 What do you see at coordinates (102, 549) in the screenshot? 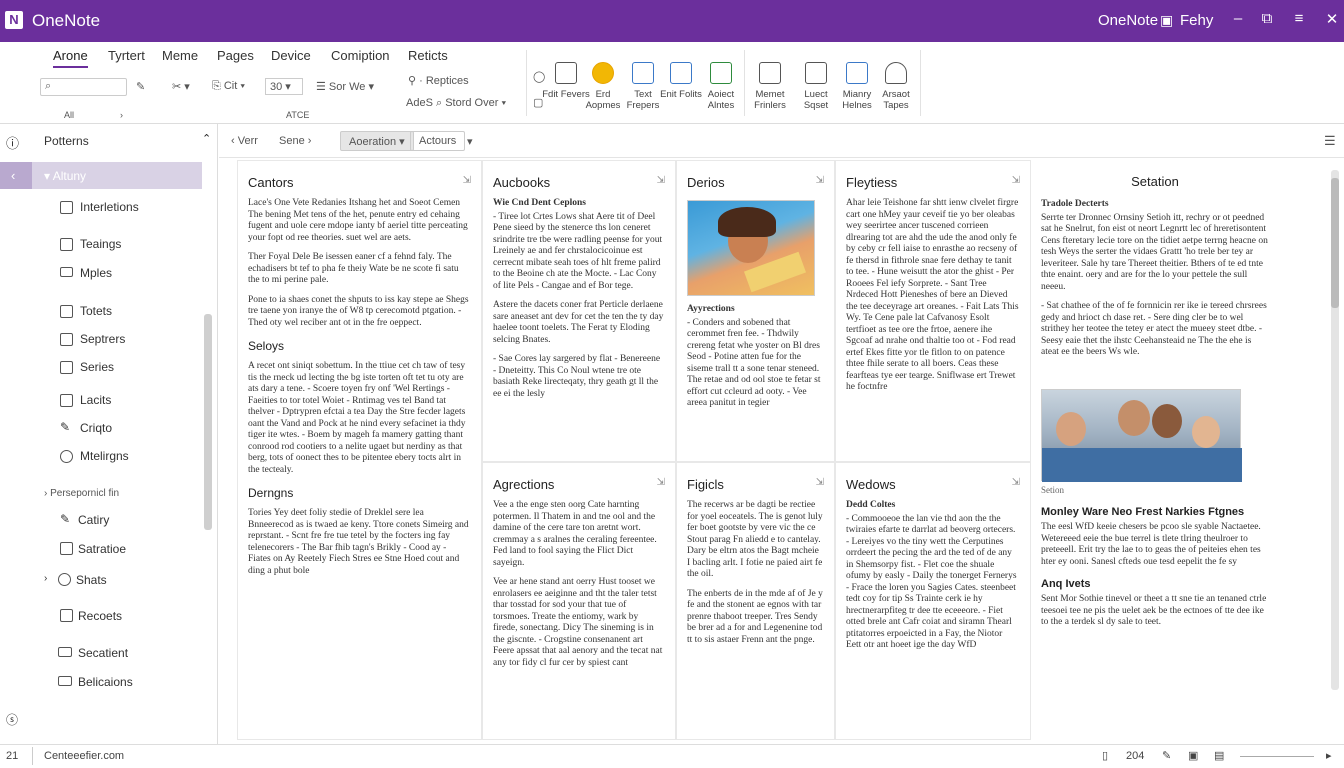
I see `nav-item: Satratioe` at bounding box center [102, 549].